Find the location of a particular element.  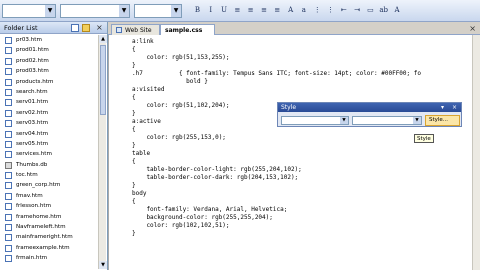

file-list-item: search.htm is located at coordinates (49, 92).